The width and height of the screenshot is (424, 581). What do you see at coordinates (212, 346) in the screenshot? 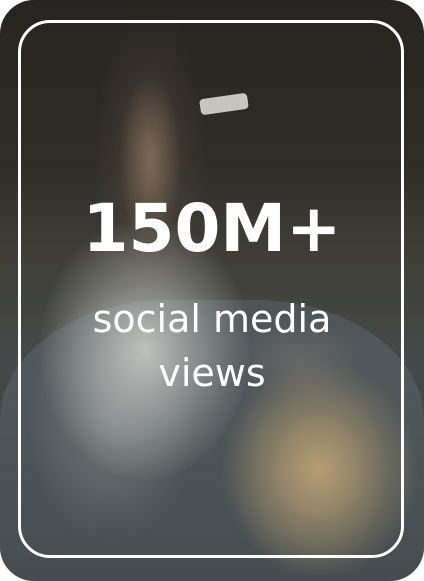
I see `stat-label: social media views` at bounding box center [212, 346].